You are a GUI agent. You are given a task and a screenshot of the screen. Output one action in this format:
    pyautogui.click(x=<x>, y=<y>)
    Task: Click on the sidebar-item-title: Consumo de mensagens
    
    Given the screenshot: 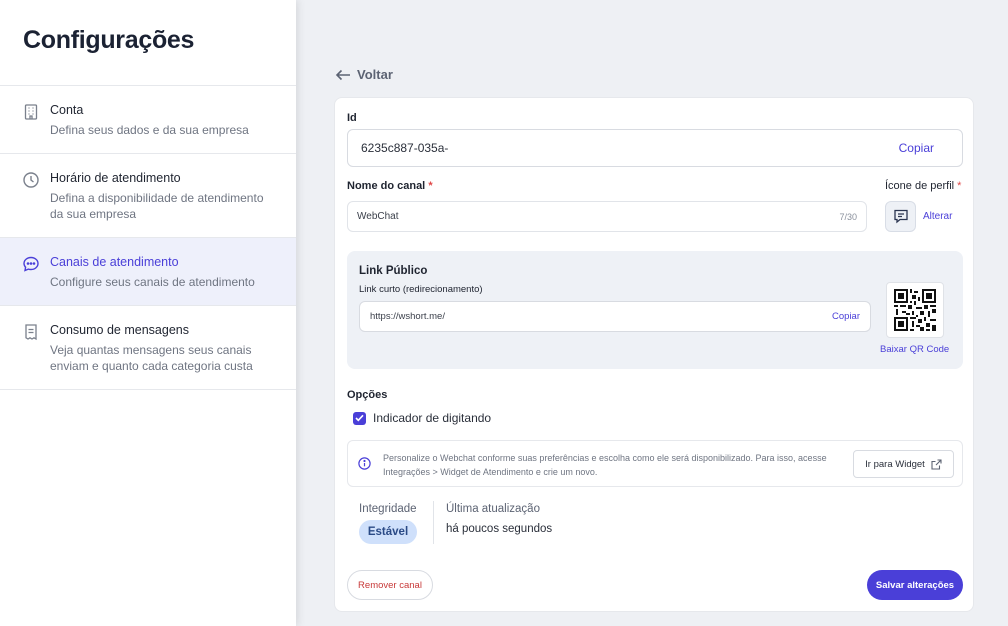 What is the action you would take?
    pyautogui.click(x=119, y=330)
    